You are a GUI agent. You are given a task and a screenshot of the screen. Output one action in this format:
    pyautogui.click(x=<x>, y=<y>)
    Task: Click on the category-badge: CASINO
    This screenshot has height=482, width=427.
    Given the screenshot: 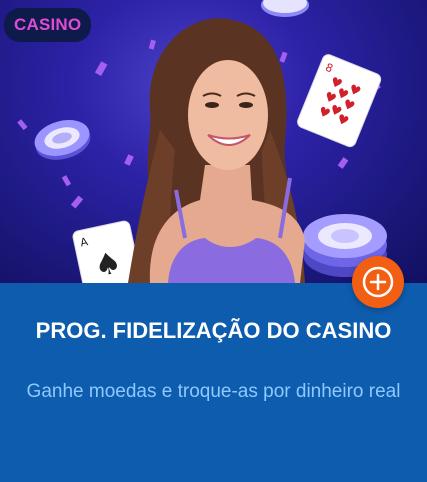 What is the action you would take?
    pyautogui.click(x=48, y=25)
    